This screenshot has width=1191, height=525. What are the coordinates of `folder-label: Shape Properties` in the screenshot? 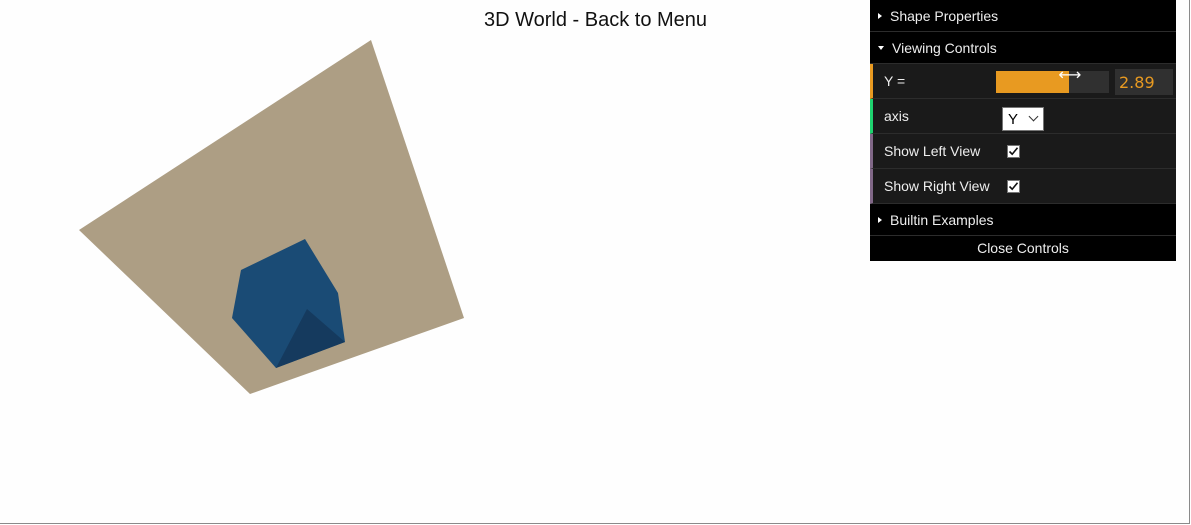 It's located at (944, 15).